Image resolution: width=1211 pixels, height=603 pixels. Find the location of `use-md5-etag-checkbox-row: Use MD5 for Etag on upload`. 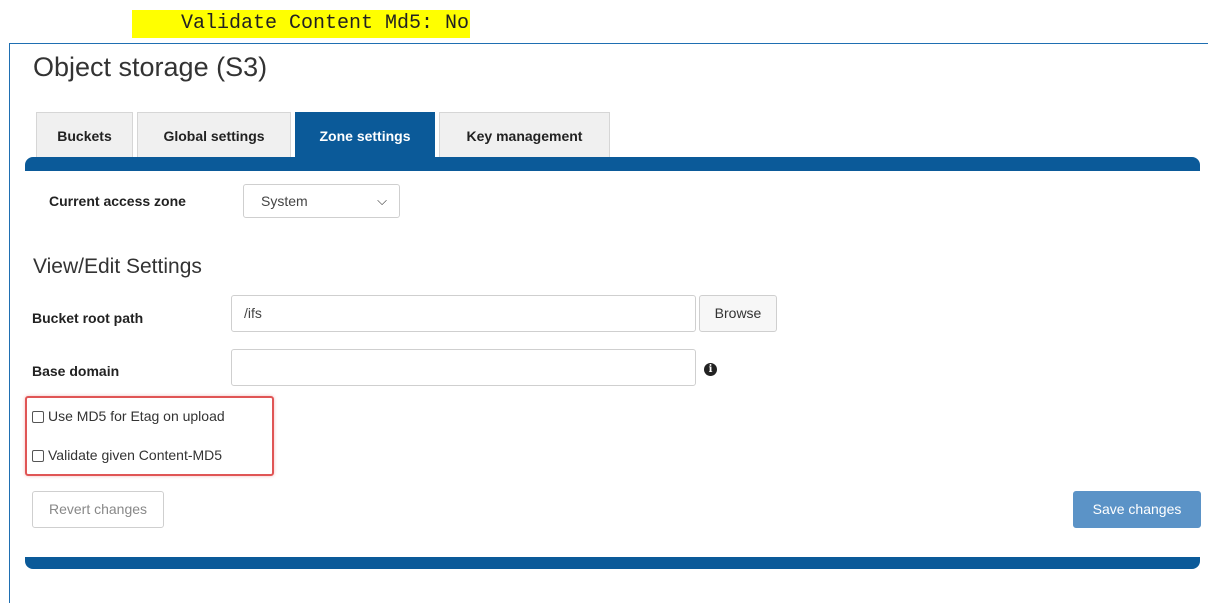

use-md5-etag-checkbox-row: Use MD5 for Etag on upload is located at coordinates (128, 416).